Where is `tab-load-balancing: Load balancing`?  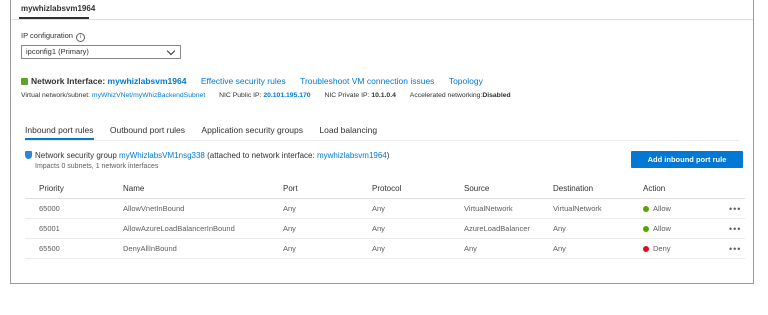
tab-load-balancing: Load balancing is located at coordinates (348, 130).